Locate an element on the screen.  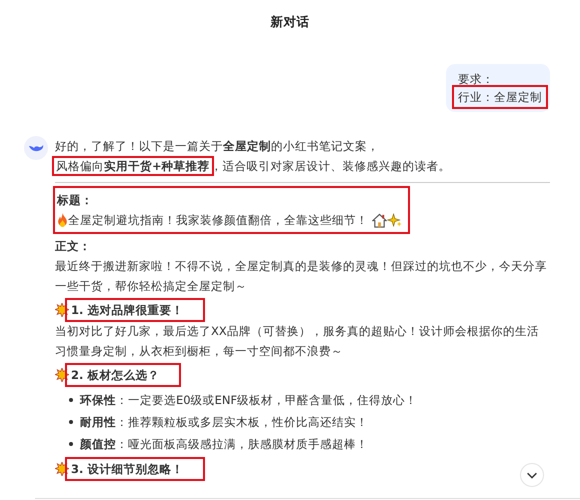
section-label: 标题： is located at coordinates (75, 200).